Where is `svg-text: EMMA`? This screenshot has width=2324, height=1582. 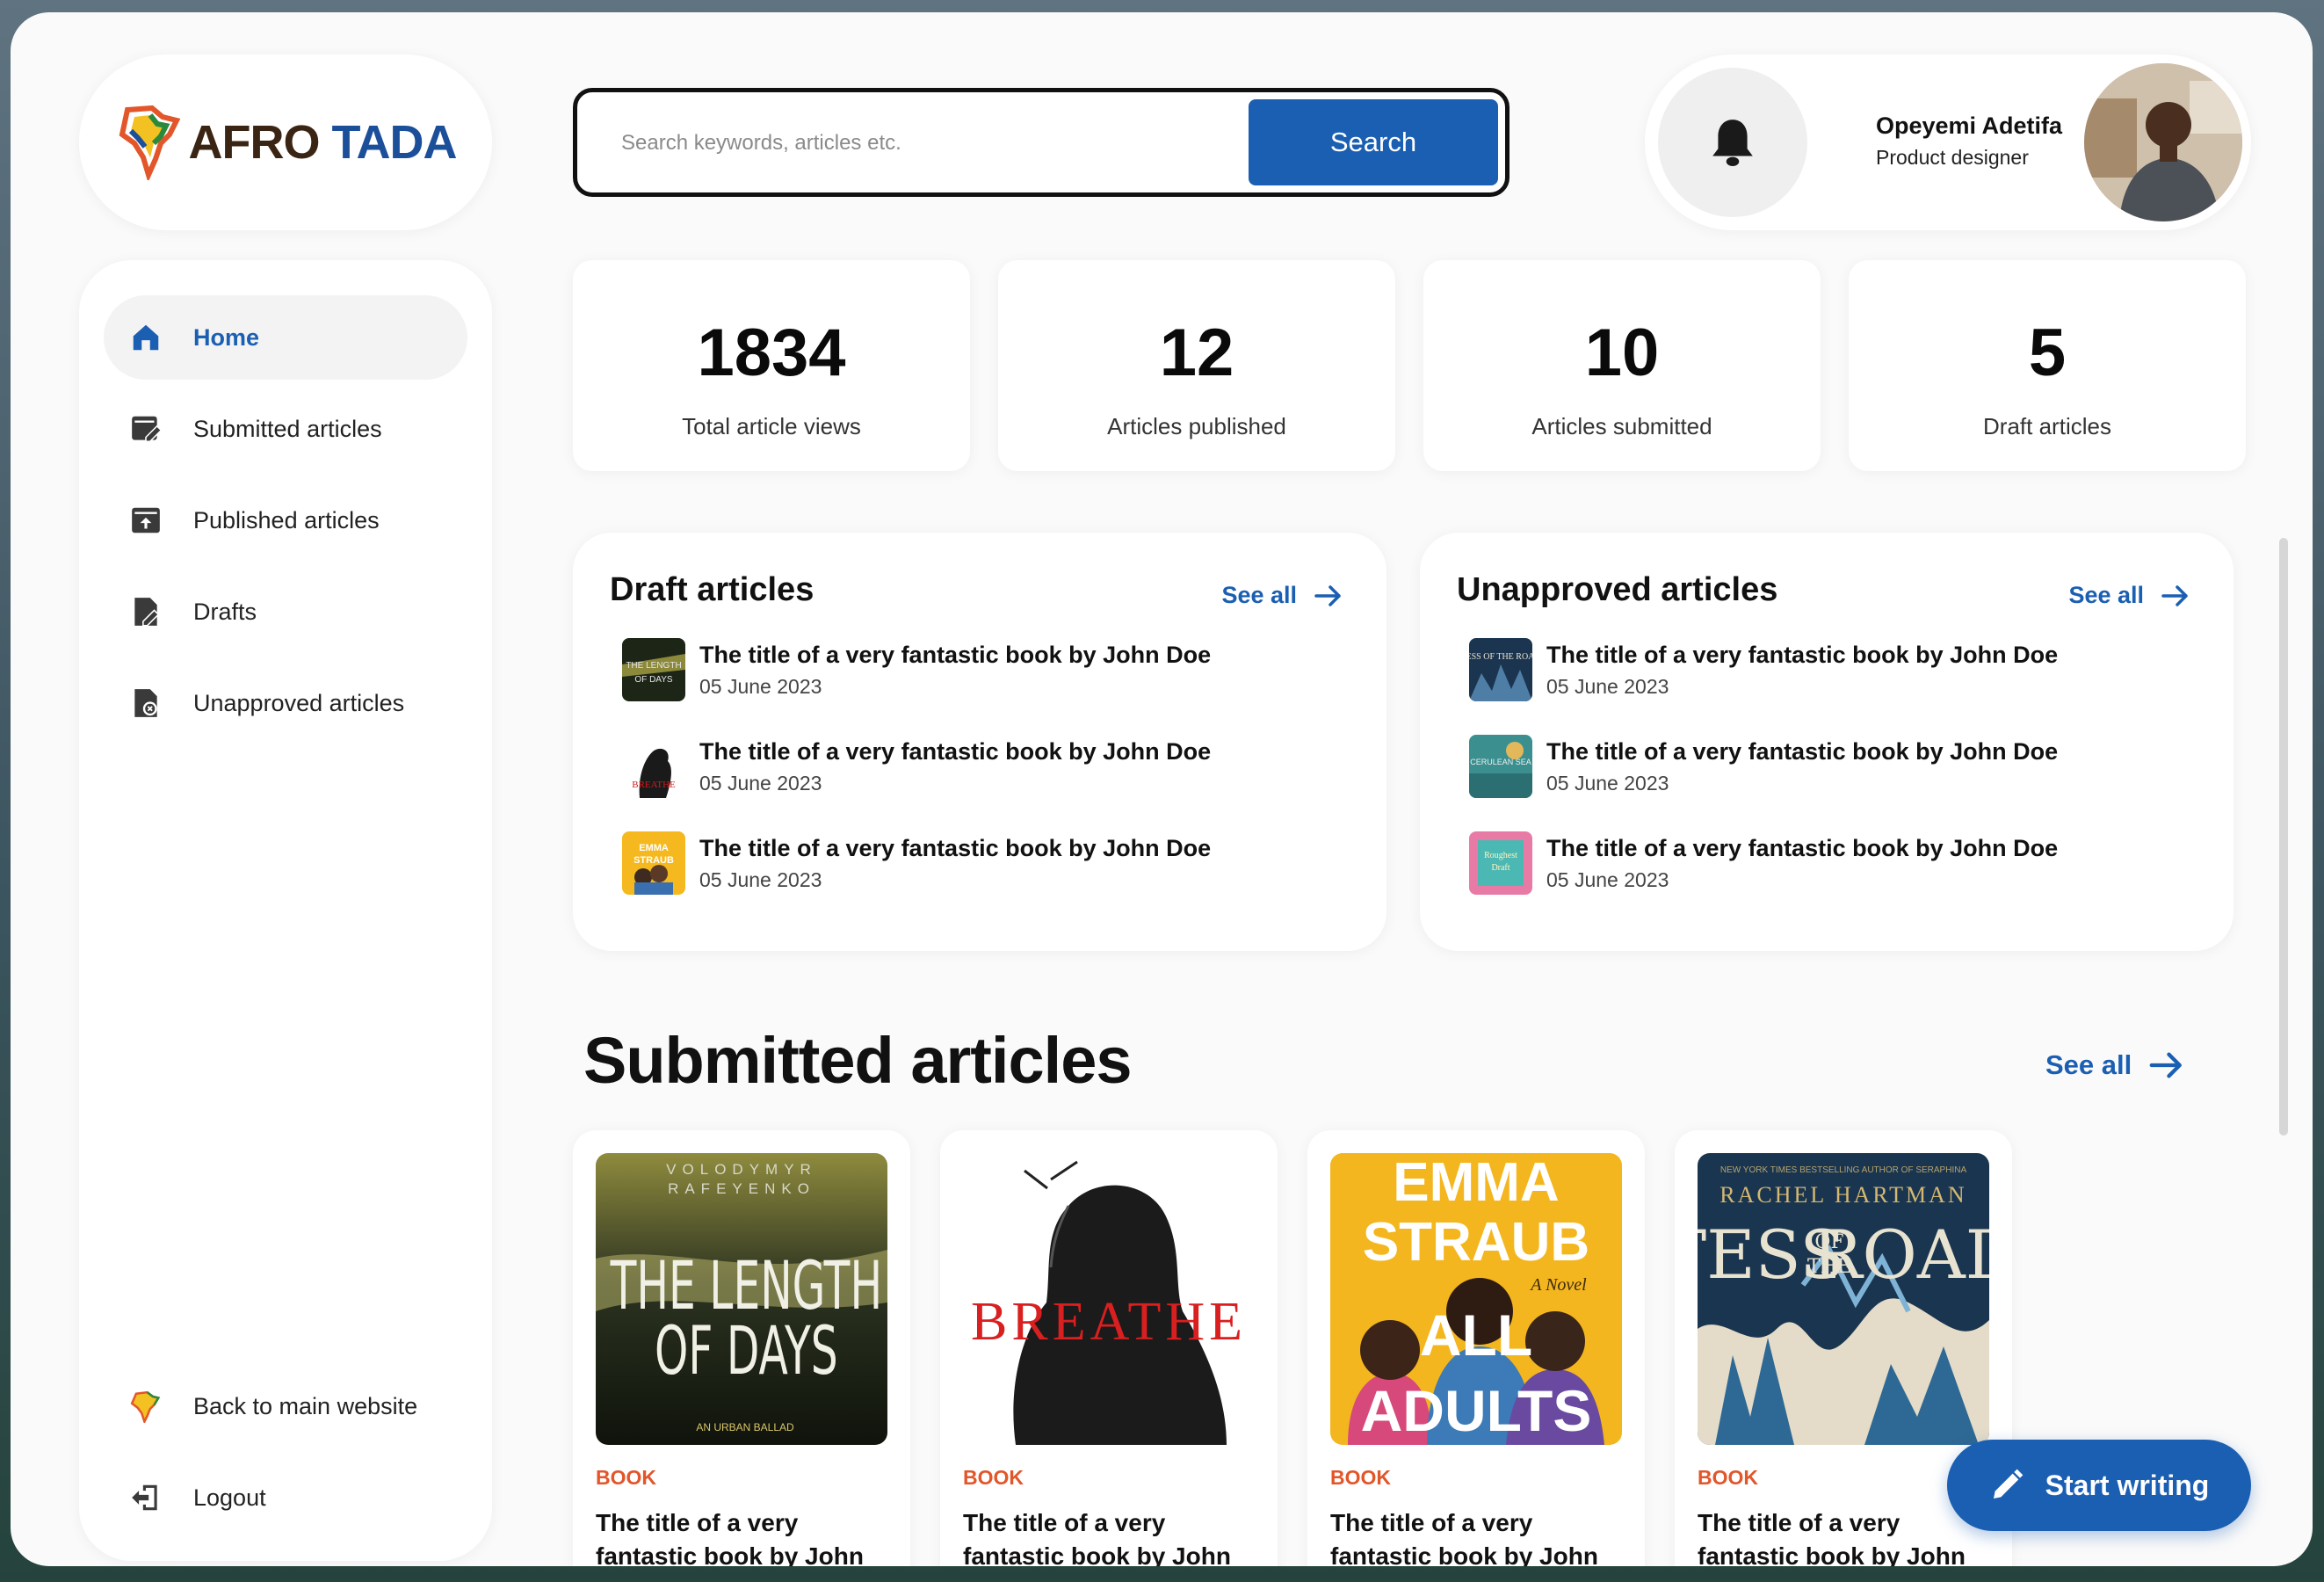 svg-text: EMMA is located at coordinates (654, 848).